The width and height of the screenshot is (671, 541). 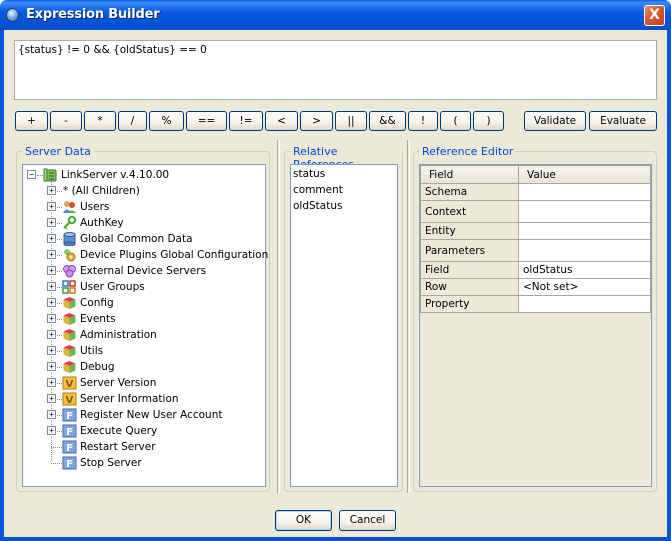 I want to click on reference-item: oldStatus, so click(x=317, y=206).